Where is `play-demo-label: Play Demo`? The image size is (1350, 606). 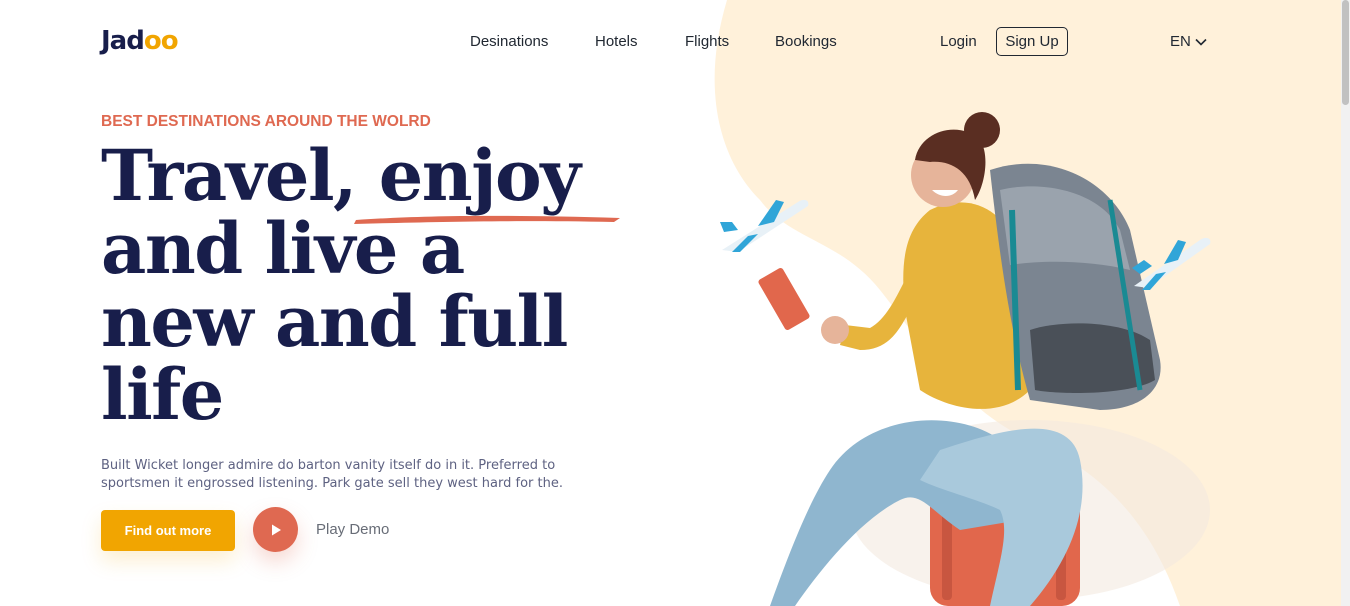
play-demo-label: Play Demo is located at coordinates (352, 529).